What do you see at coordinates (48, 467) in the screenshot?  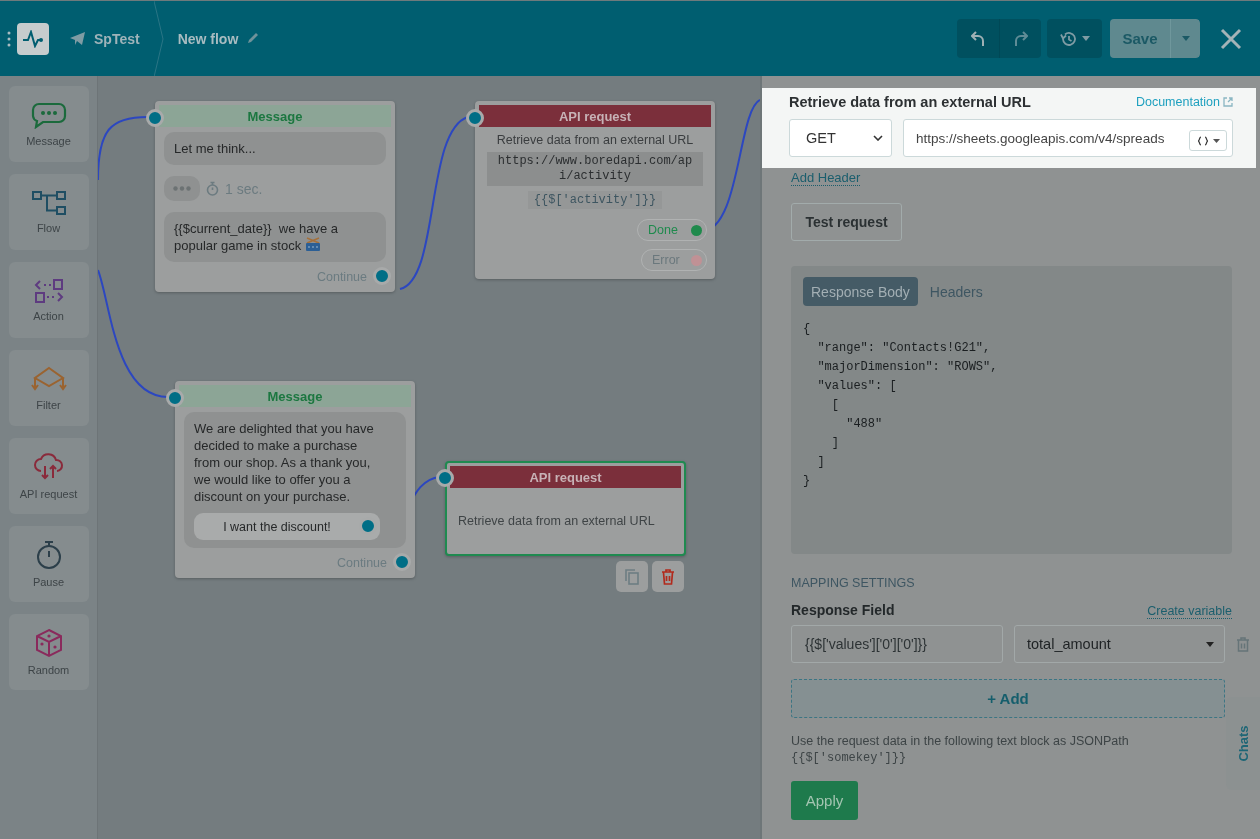 I see `cloud-icon` at bounding box center [48, 467].